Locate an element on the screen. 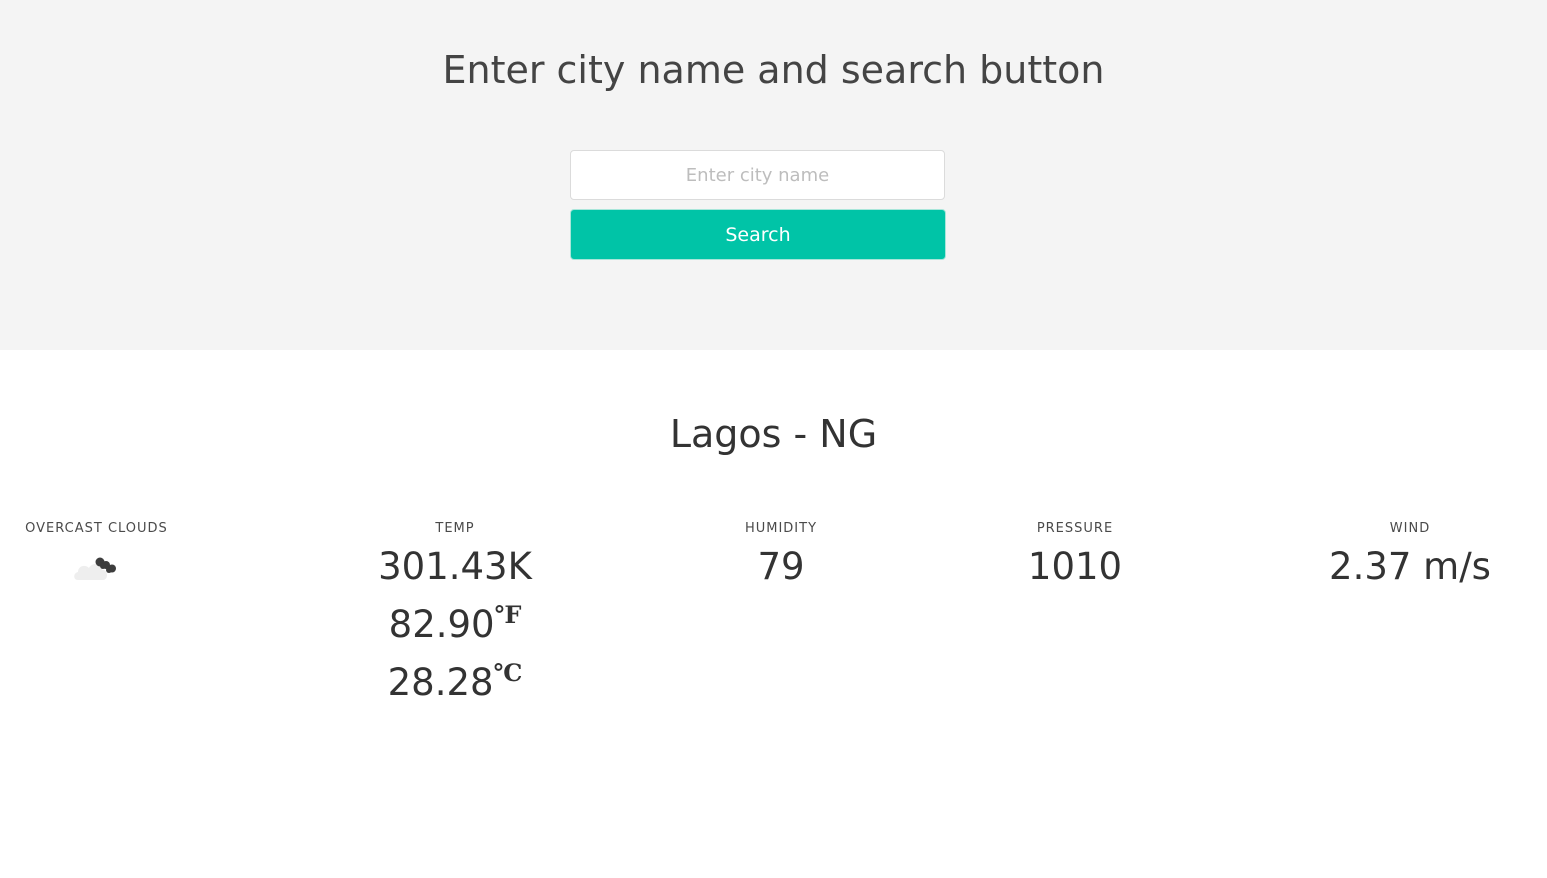 This screenshot has height=878, width=1547. pressure-value: 1010 is located at coordinates (1075, 566).